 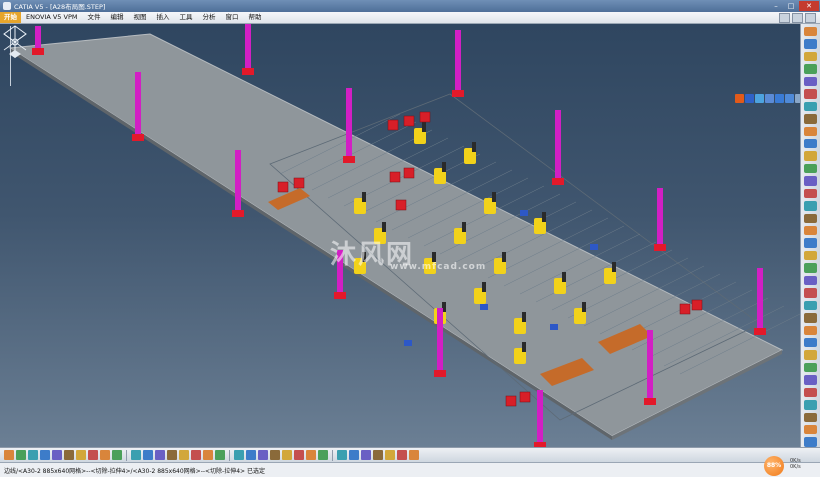 I want to click on redo-icon, so click(x=105, y=455).